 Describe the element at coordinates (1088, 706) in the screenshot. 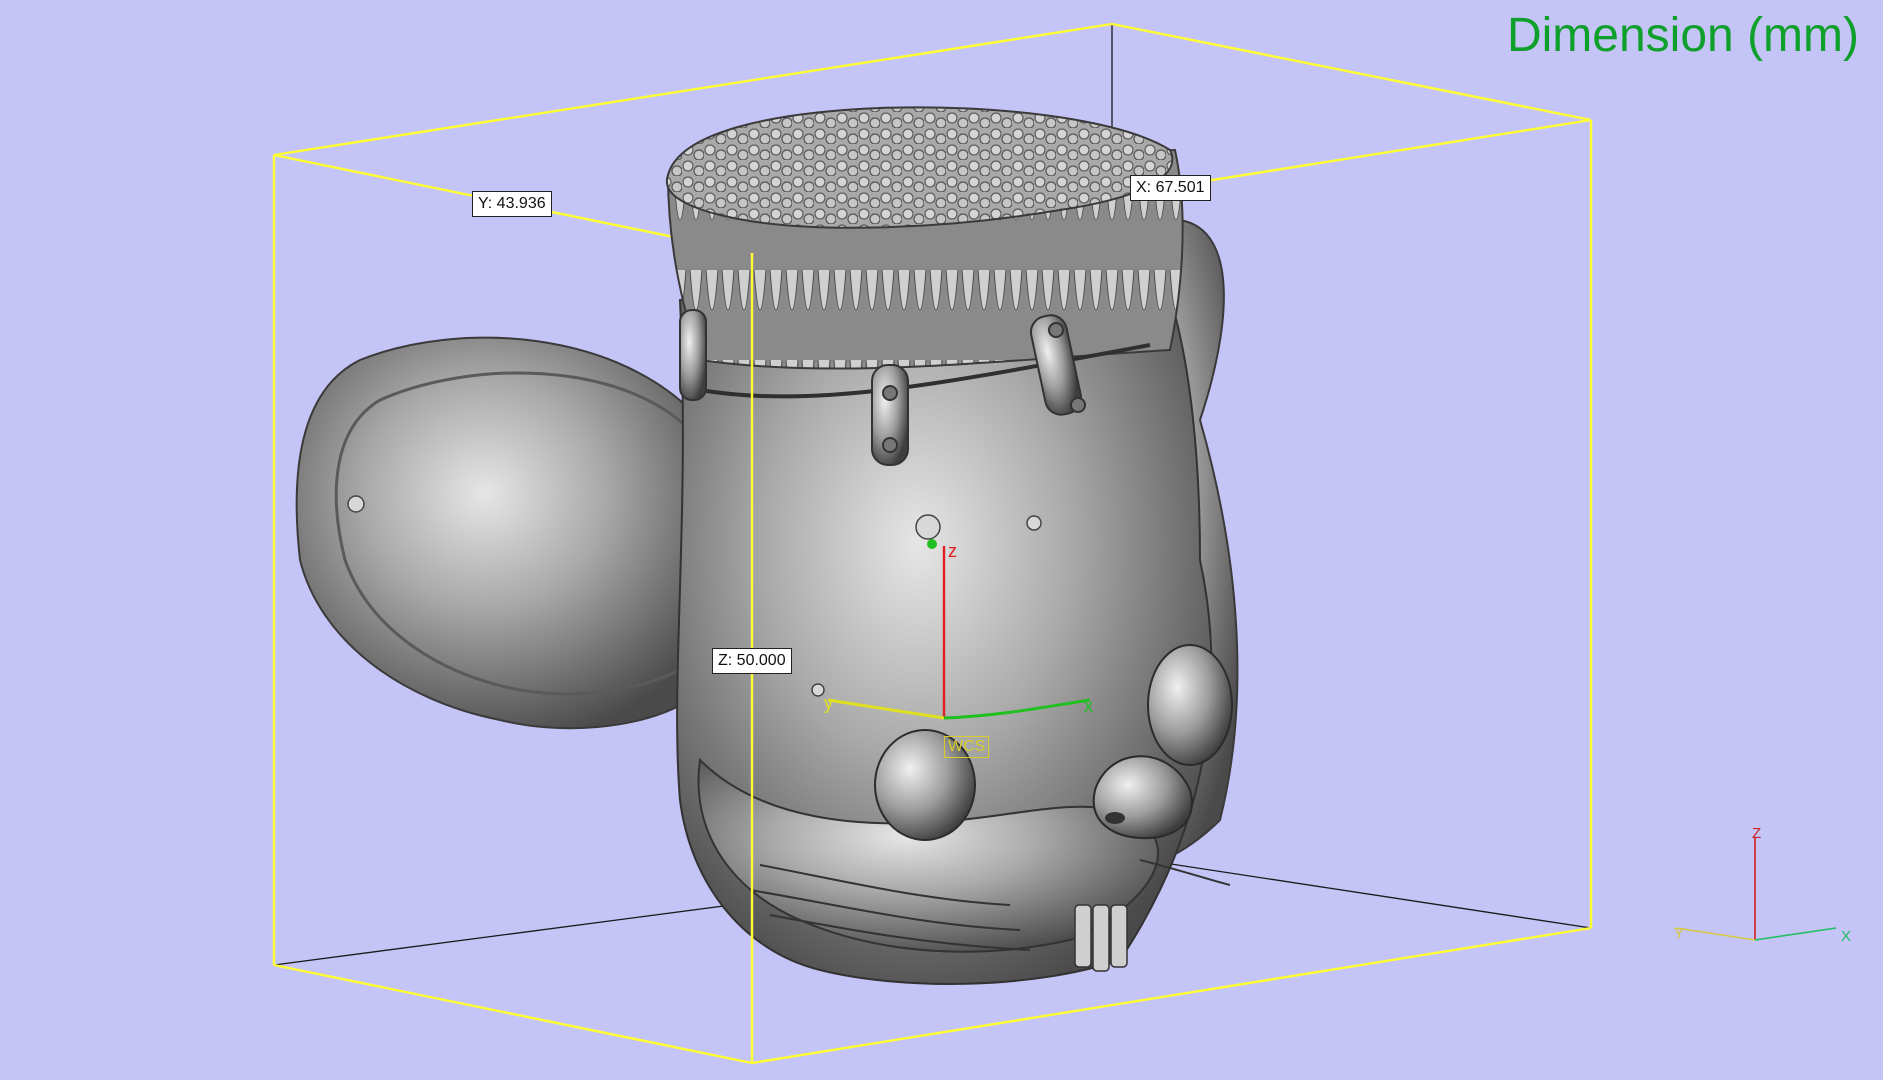

I see `wcs-x-axis-label: x` at that location.